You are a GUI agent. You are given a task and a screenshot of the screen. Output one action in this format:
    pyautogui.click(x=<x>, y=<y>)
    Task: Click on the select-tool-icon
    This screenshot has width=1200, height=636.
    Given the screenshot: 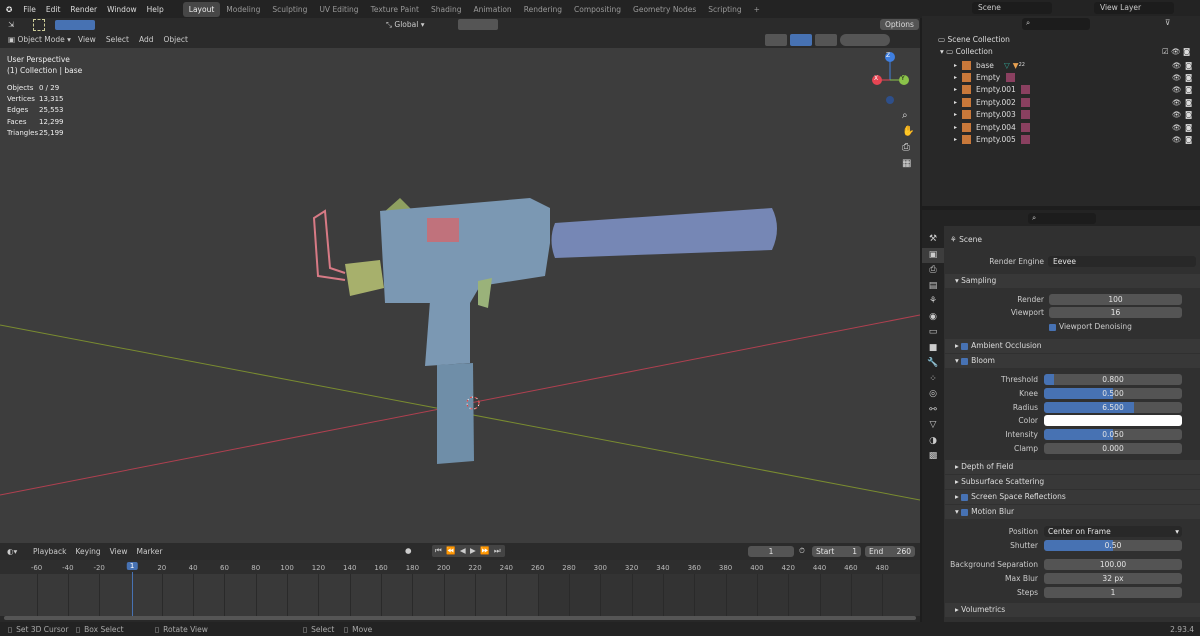 What is the action you would take?
    pyautogui.click(x=39, y=25)
    